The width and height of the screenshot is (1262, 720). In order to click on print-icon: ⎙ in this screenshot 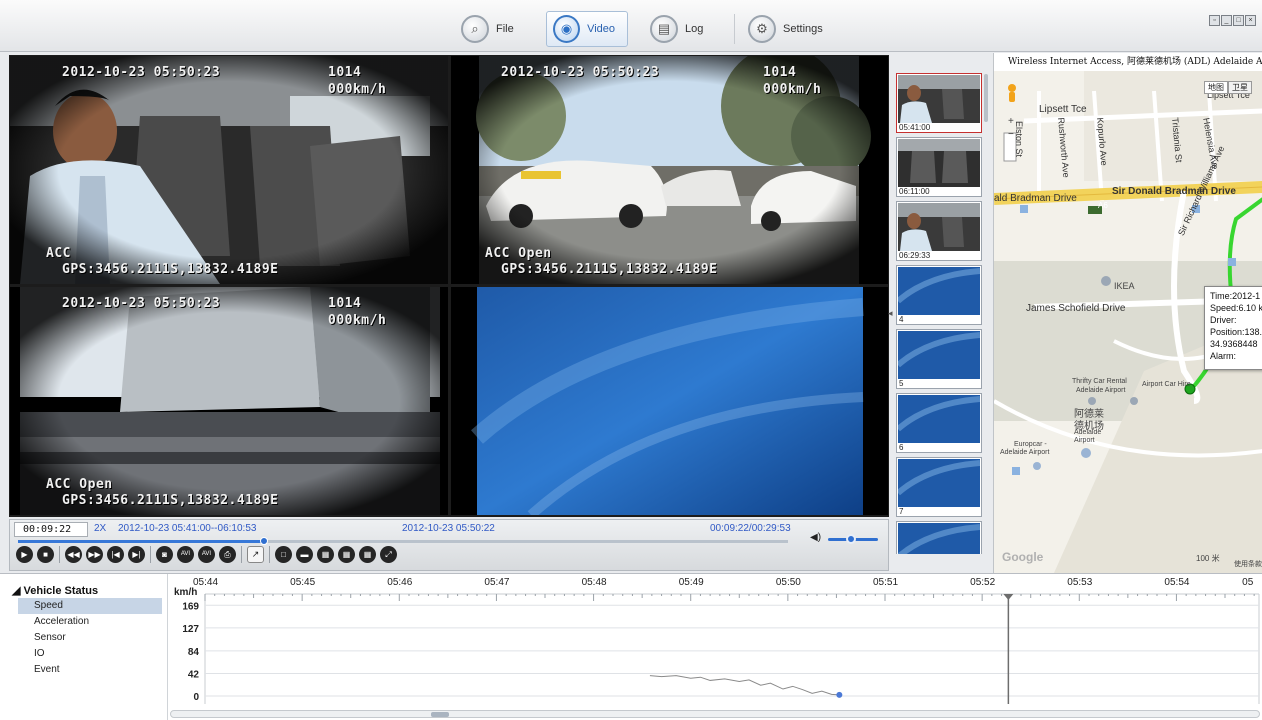, I will do `click(227, 554)`.